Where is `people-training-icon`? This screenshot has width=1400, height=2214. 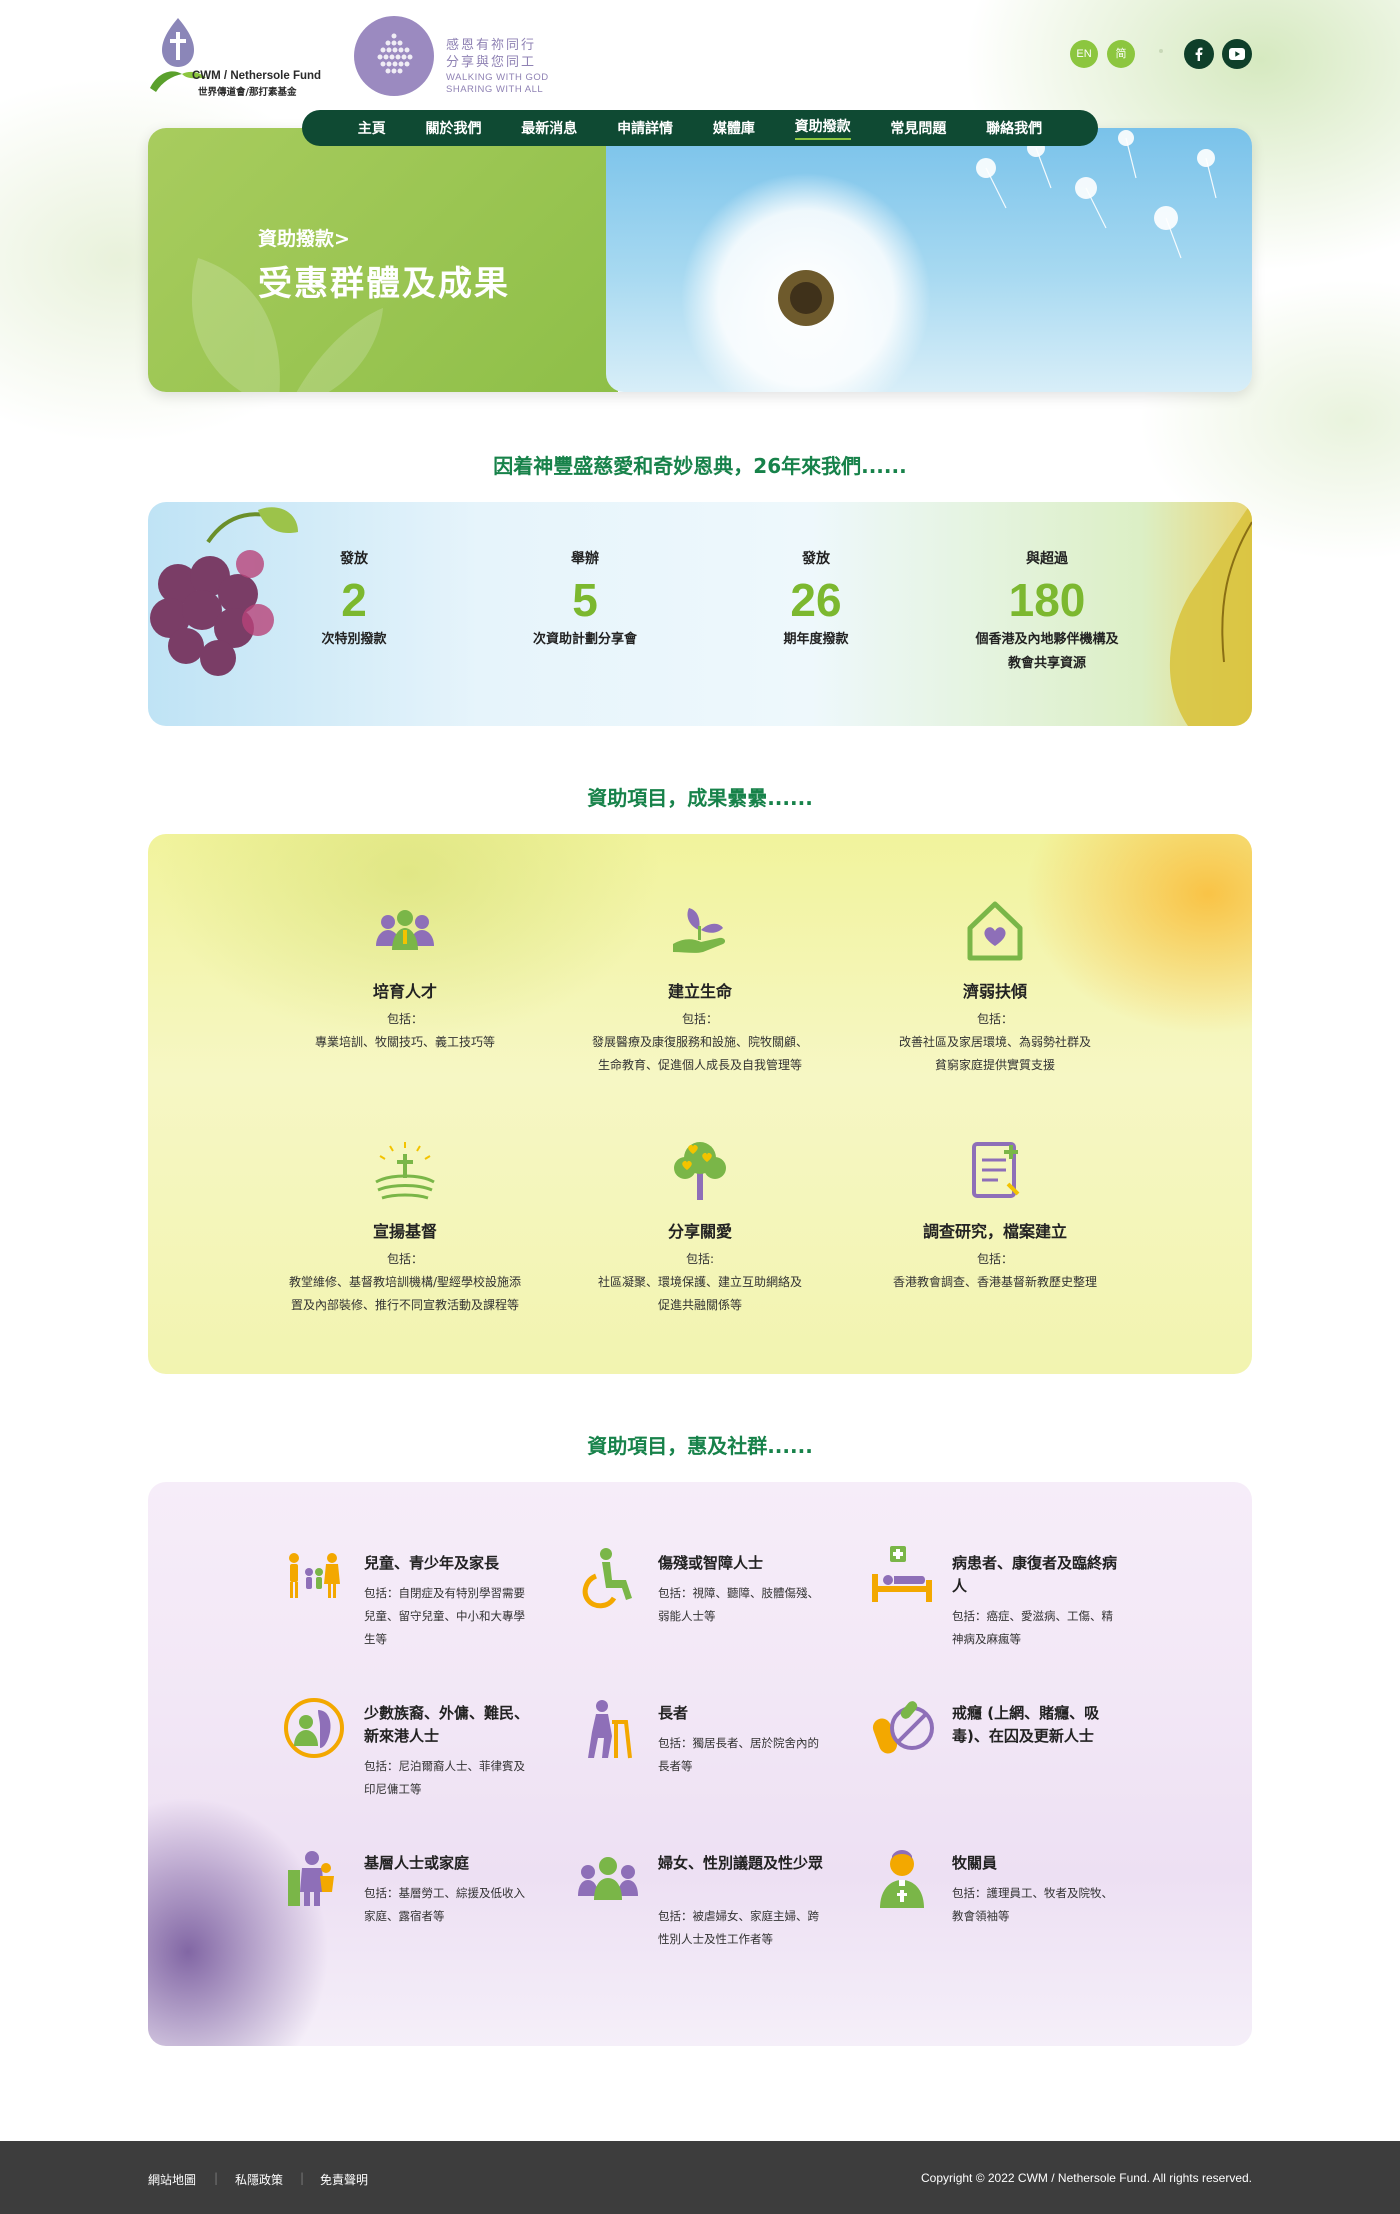 people-training-icon is located at coordinates (405, 930).